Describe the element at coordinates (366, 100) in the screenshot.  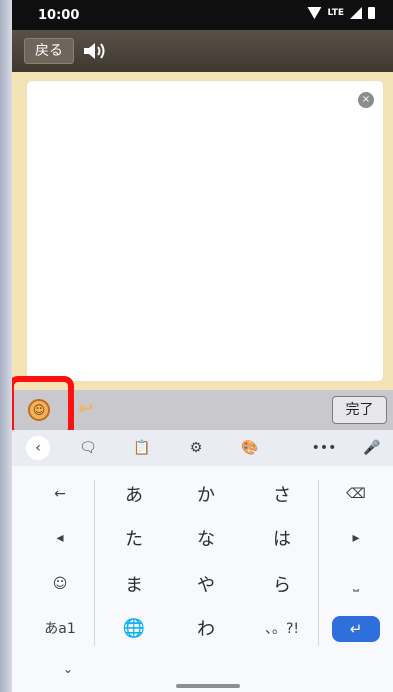
I see `clear-text-button: ×` at that location.